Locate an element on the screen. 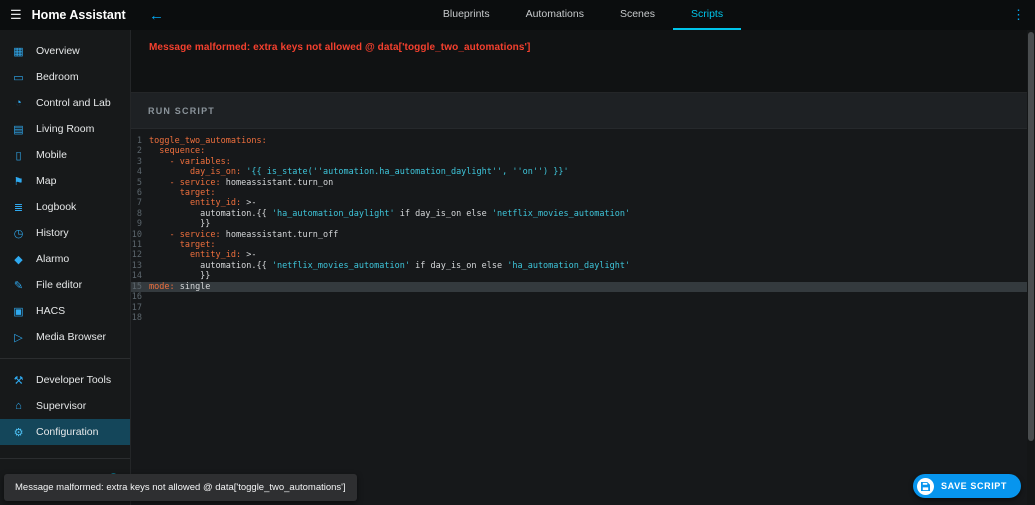  code-line: 9 }} is located at coordinates (579, 224).